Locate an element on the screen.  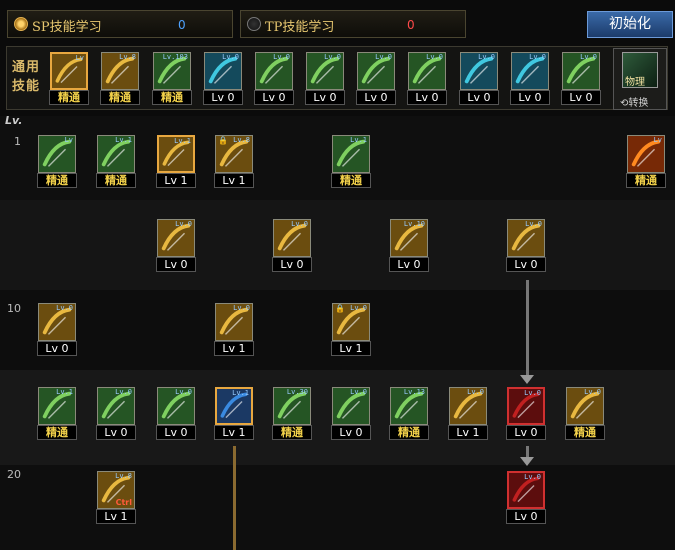
tree-skill-r1-2: Lv.1 精通 is located at coordinates (116, 162).